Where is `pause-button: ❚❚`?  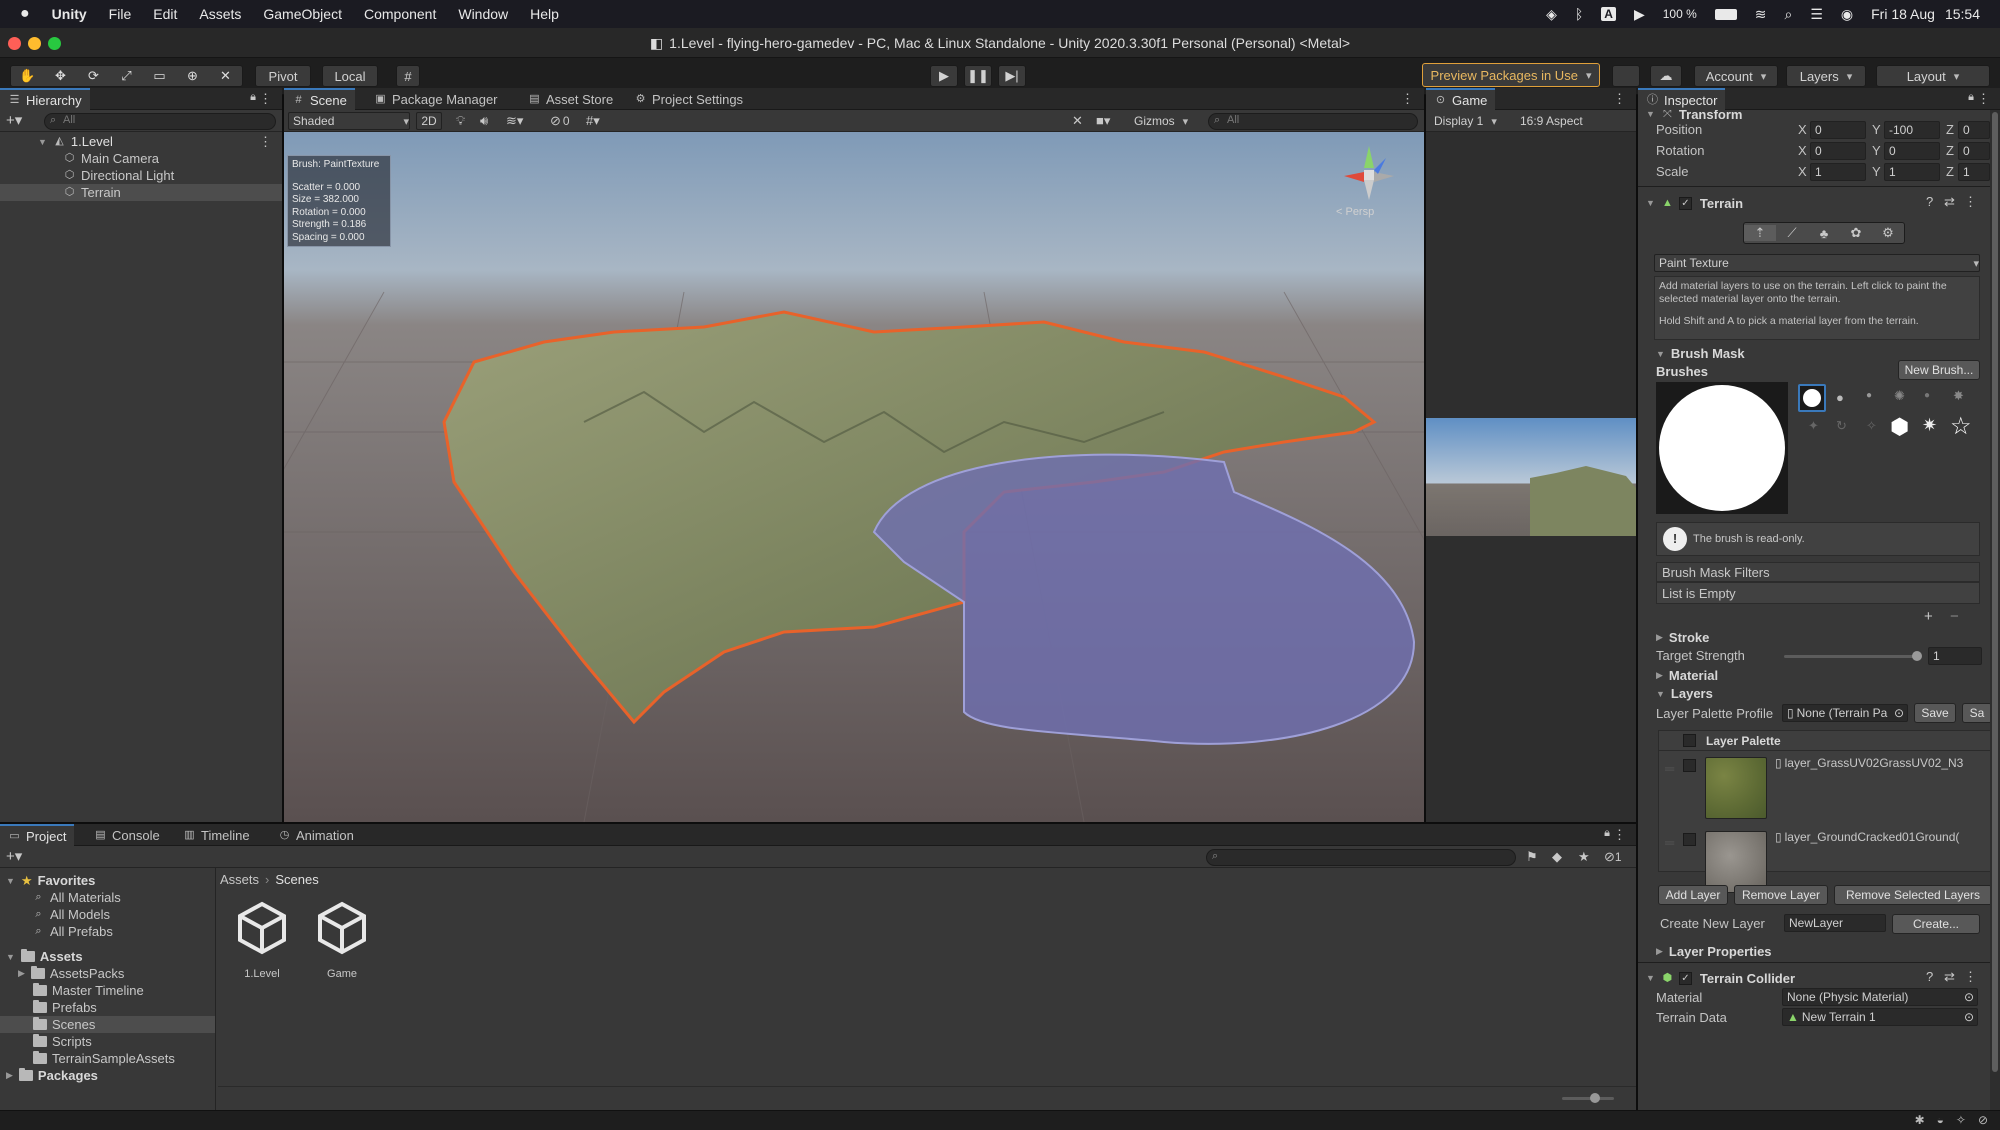
pause-button: ❚❚ is located at coordinates (978, 76).